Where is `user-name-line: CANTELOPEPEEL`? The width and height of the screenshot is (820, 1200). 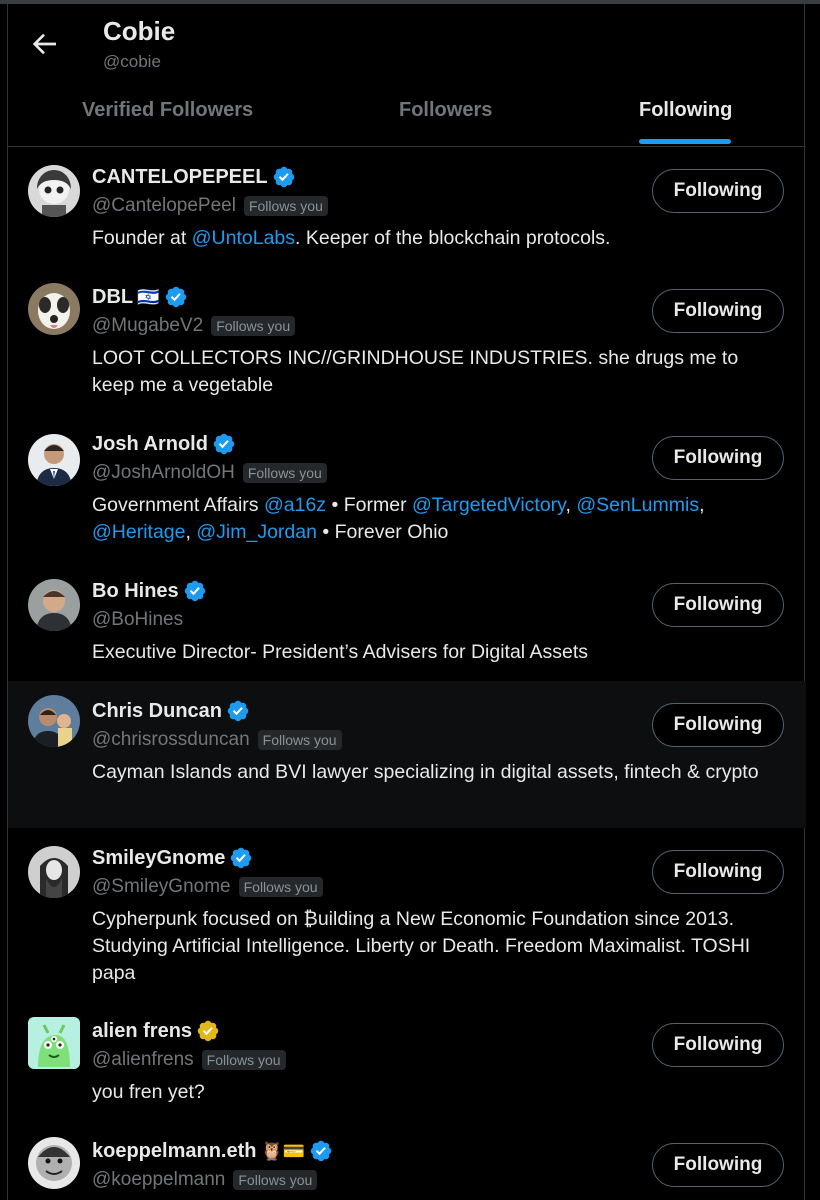
user-name-line: CANTELOPEPEEL is located at coordinates (194, 177).